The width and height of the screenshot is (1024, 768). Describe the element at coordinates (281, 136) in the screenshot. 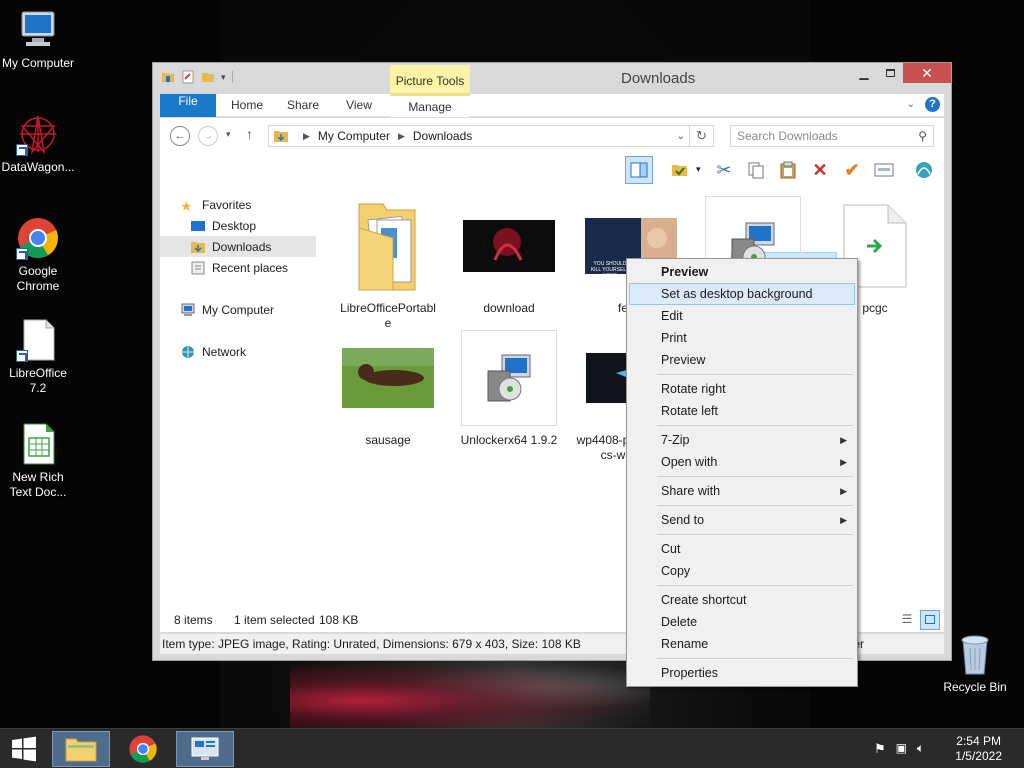

I see `downloads-folder-icon` at that location.